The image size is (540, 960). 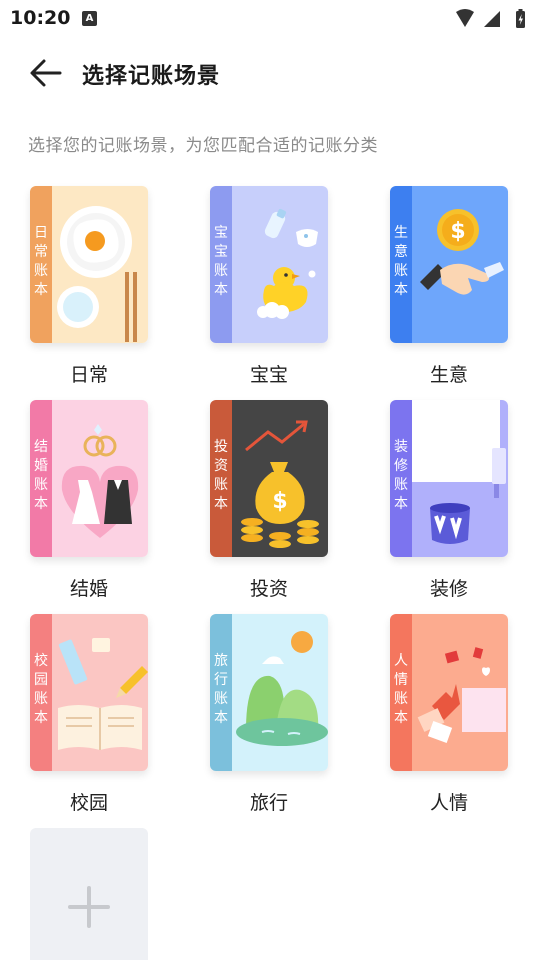 I want to click on book-label: 投资, so click(x=268, y=589).